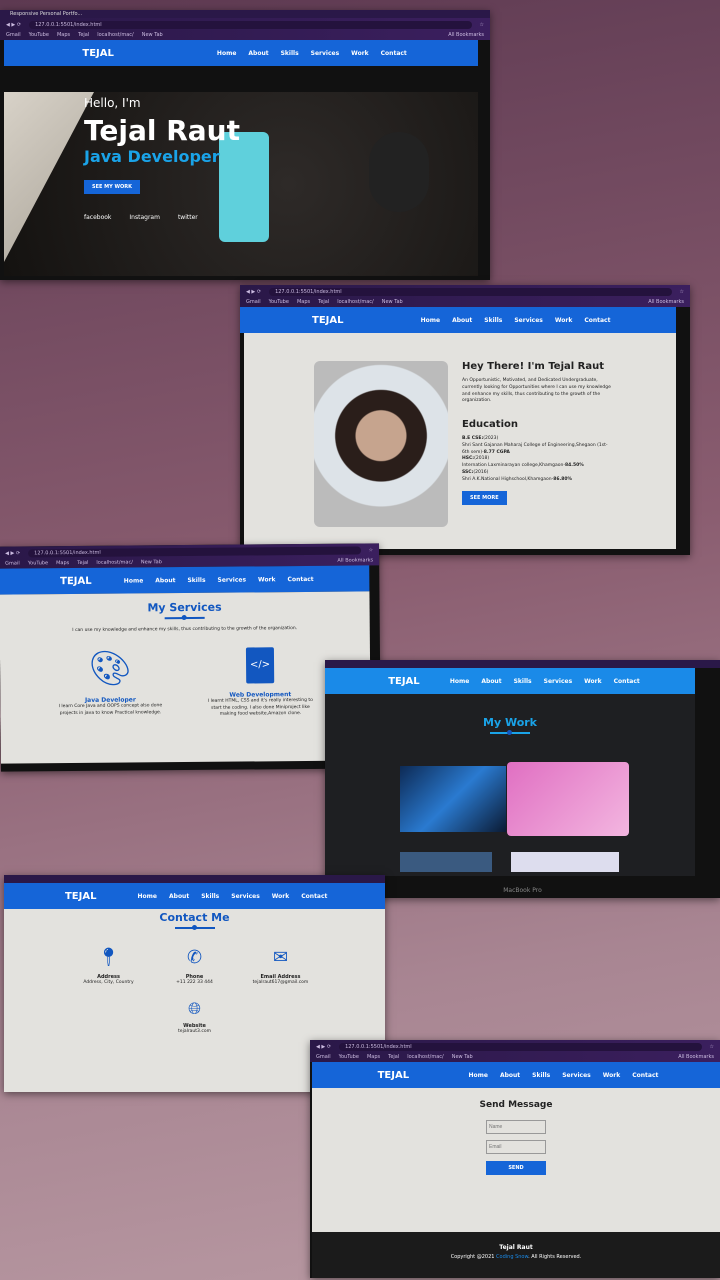 This screenshot has height=1280, width=720. Describe the element at coordinates (516, 1168) in the screenshot. I see `send-button: SEND` at that location.